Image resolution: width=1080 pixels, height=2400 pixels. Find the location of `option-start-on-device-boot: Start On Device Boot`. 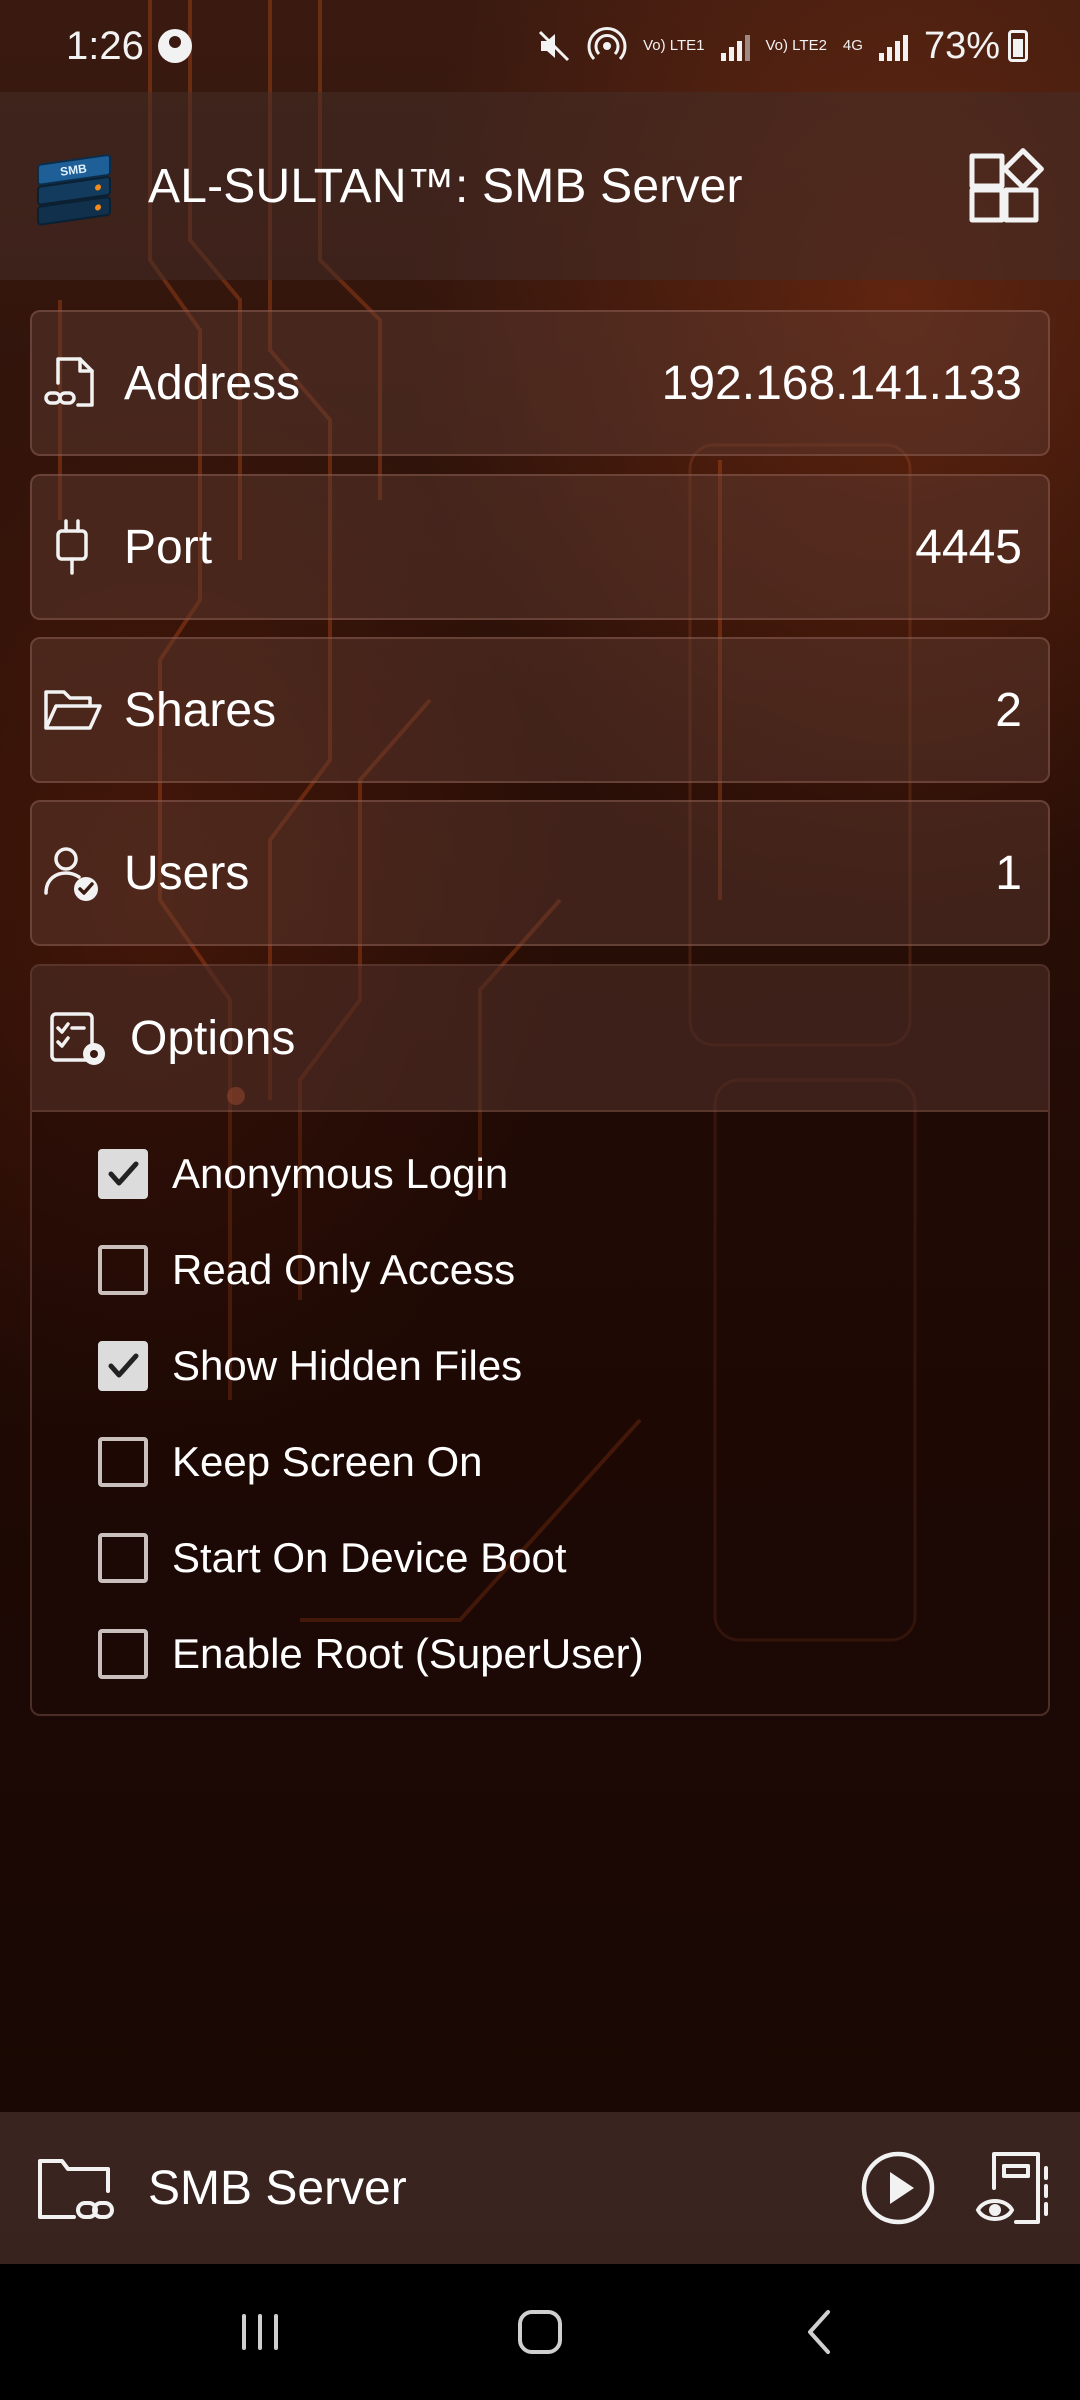

option-start-on-device-boot: Start On Device Boot is located at coordinates (540, 1558).